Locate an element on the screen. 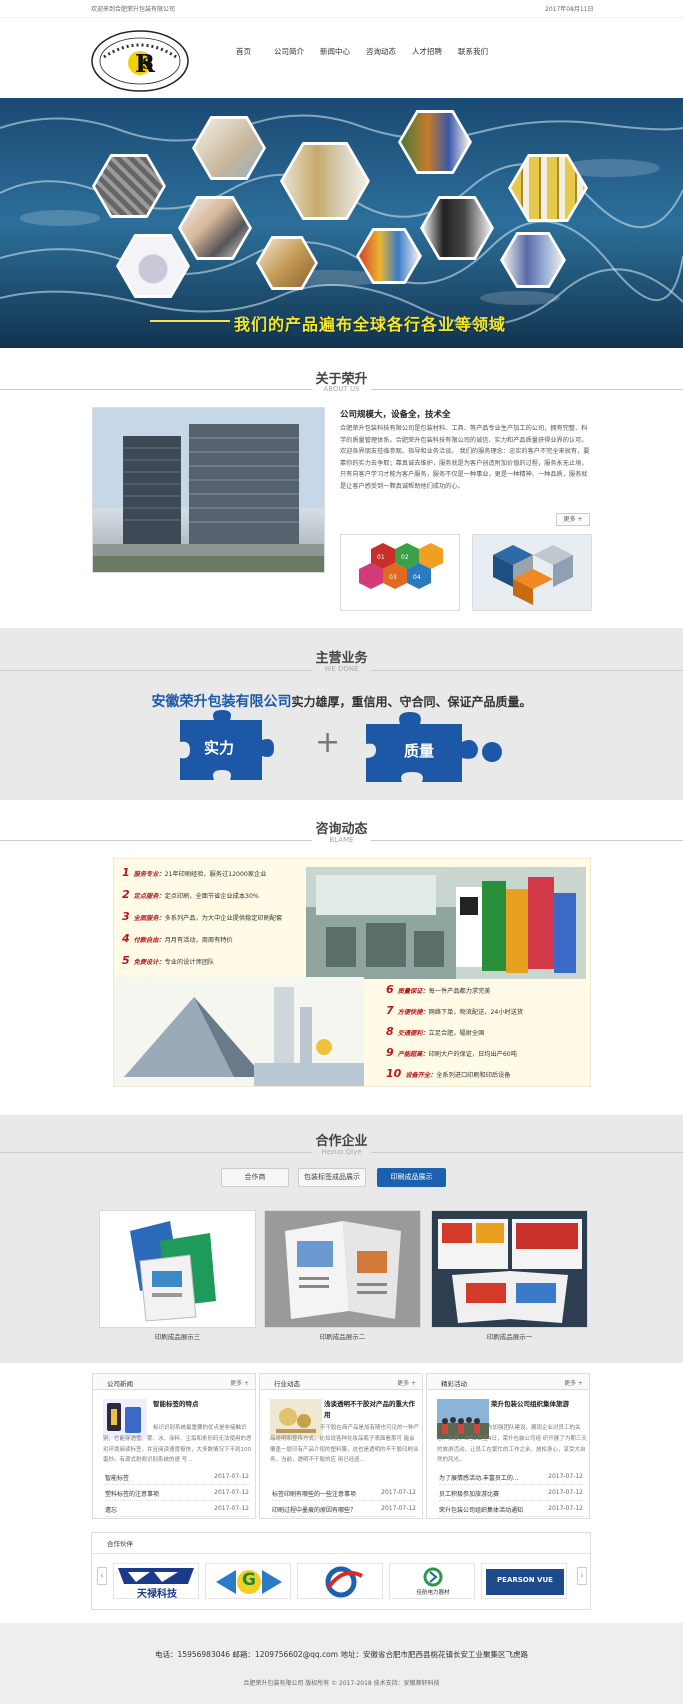  consult-title: 咨询动态 is located at coordinates (341, 829).